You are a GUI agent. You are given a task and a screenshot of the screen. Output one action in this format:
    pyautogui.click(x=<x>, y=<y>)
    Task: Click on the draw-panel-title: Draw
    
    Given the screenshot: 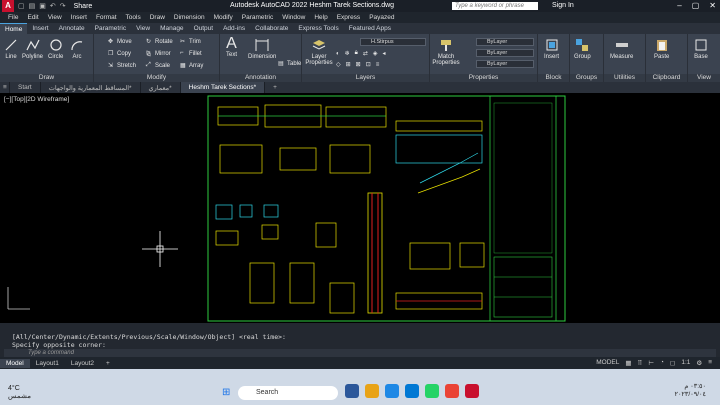 What is the action you would take?
    pyautogui.click(x=46, y=78)
    